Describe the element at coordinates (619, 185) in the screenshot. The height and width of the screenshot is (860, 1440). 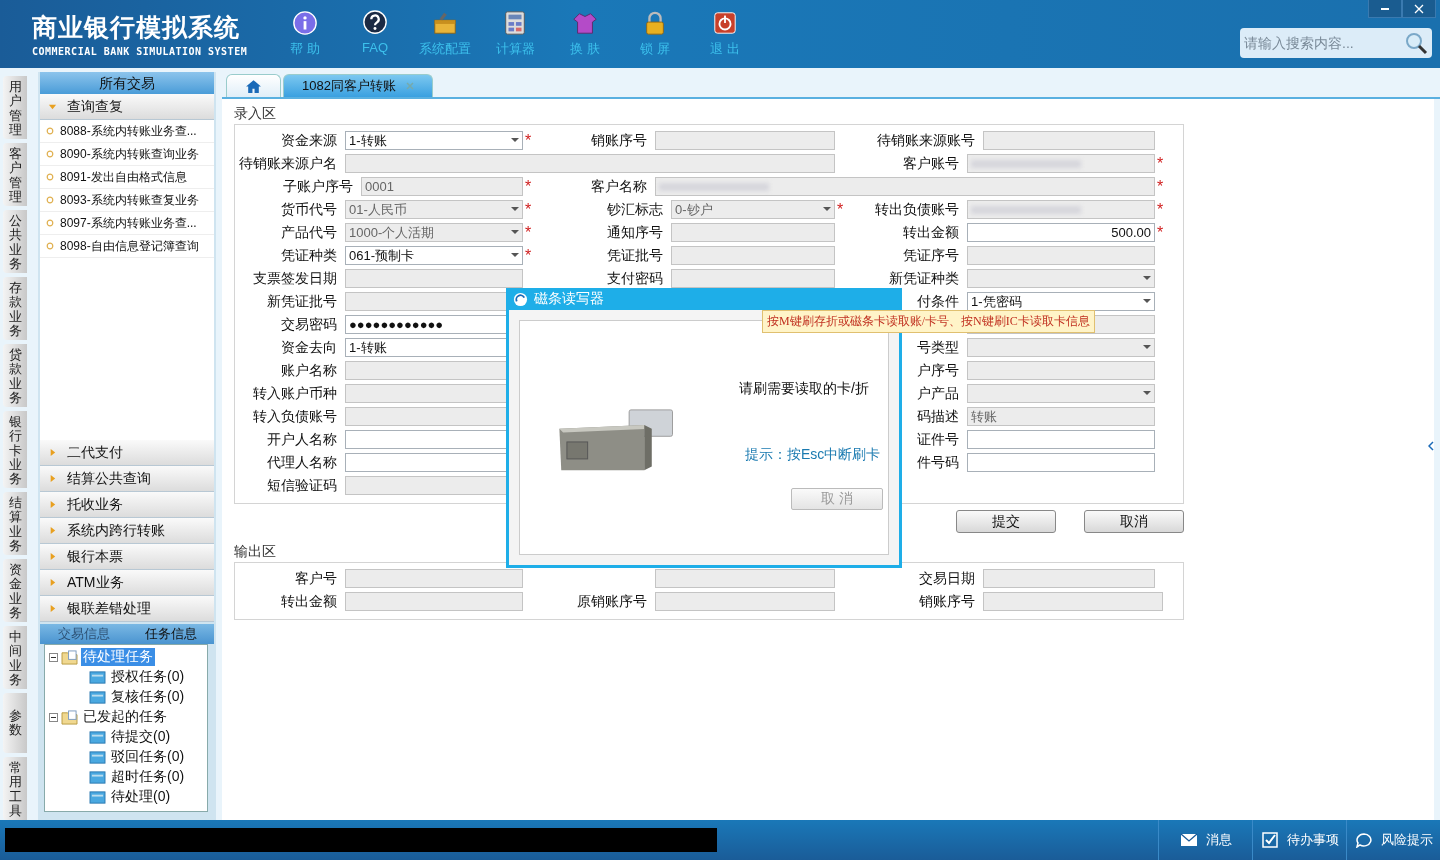
I see `field-label: 客户名称` at that location.